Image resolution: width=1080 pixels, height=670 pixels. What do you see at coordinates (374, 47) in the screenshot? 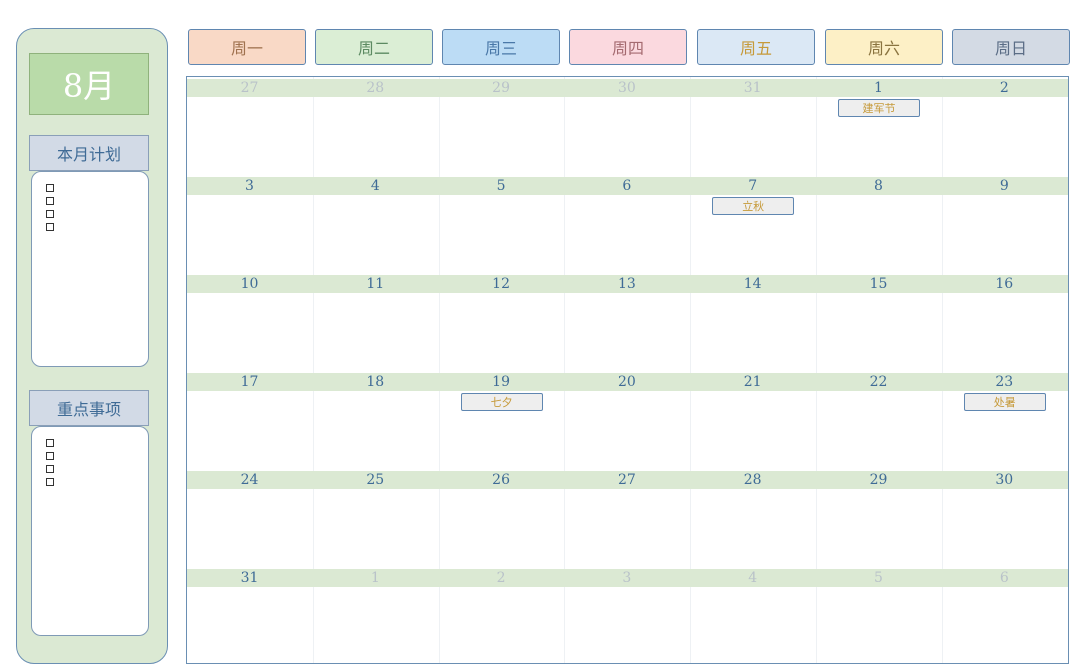
I see `weekday-header-2: 周二` at bounding box center [374, 47].